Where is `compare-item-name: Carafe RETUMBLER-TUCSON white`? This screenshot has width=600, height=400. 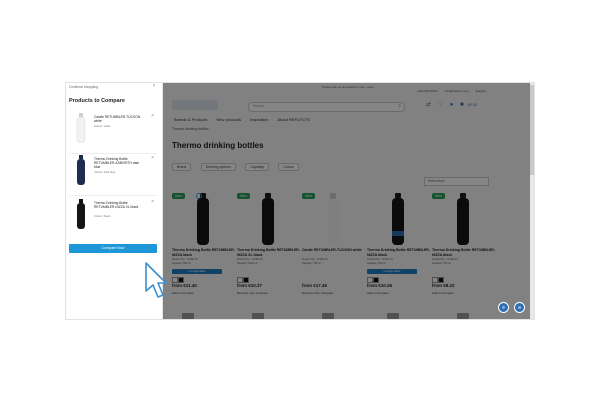 compare-item-name: Carafe RETUMBLER-TUCSON white is located at coordinates (120, 119).